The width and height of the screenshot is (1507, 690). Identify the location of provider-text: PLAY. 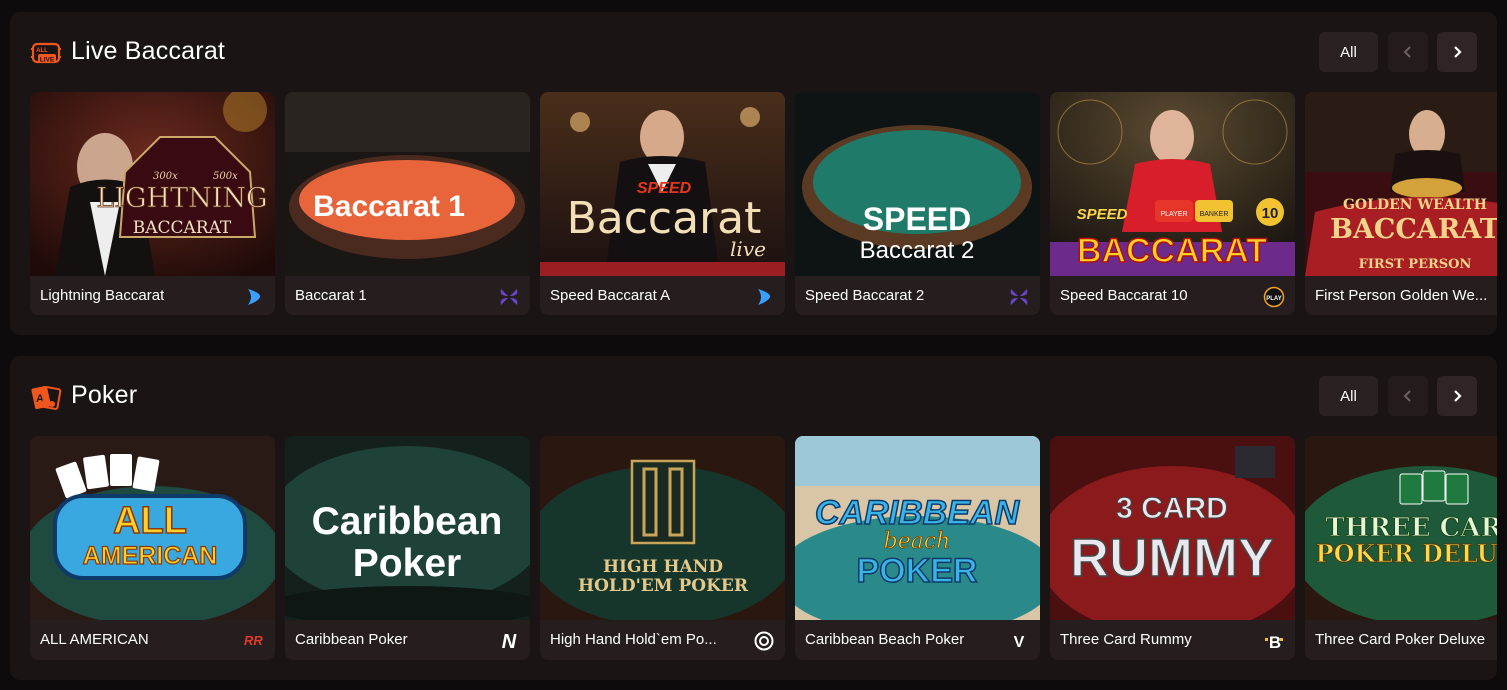
(1273, 299).